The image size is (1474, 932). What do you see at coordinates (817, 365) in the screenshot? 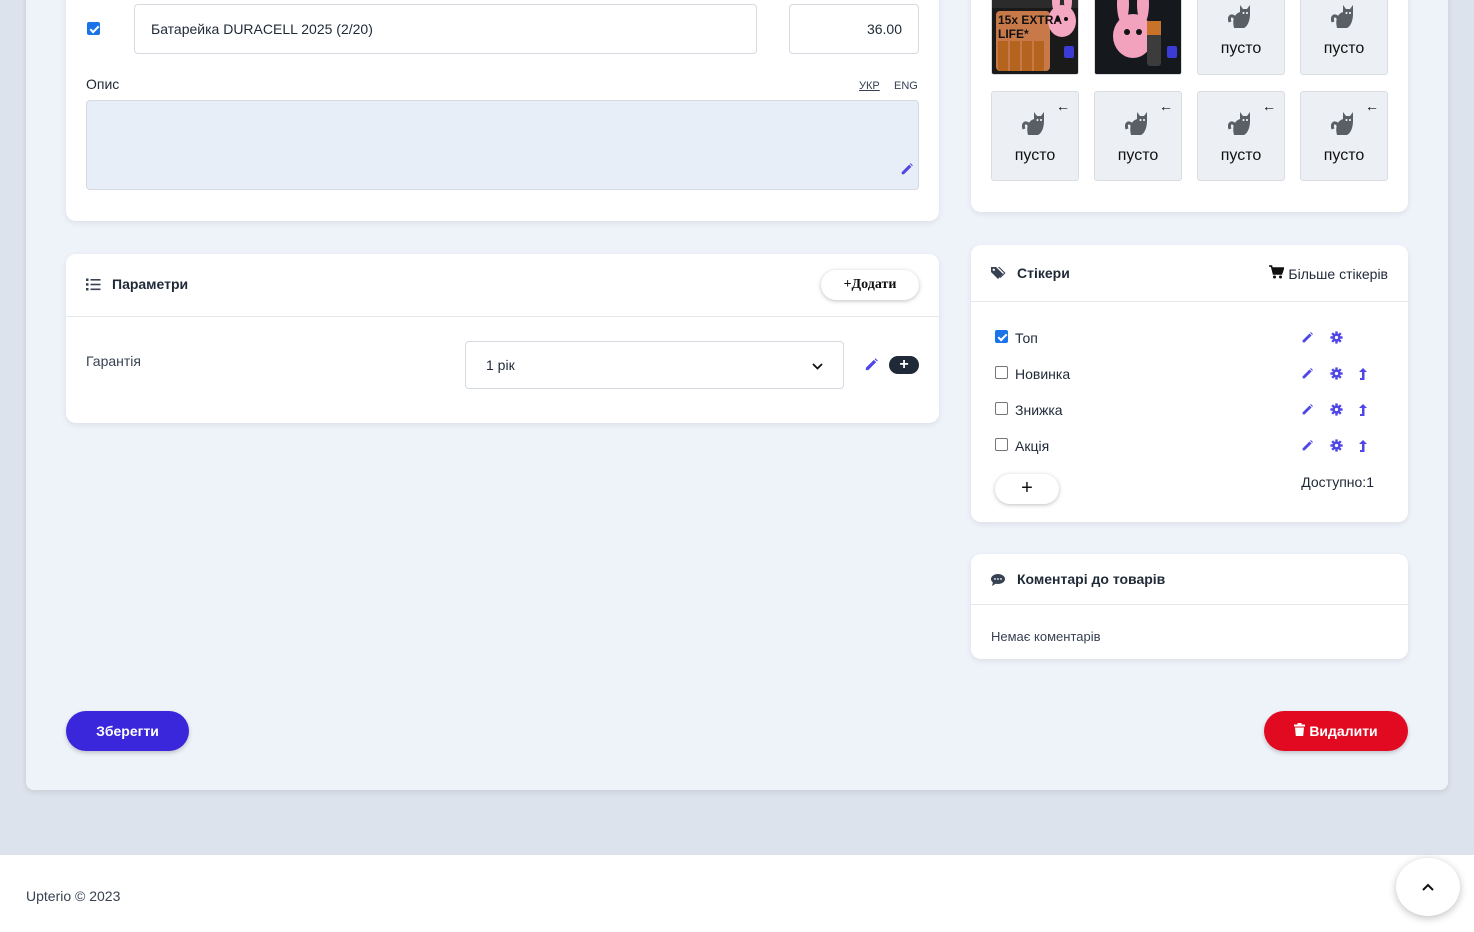
I see `chevron-down-icon` at bounding box center [817, 365].